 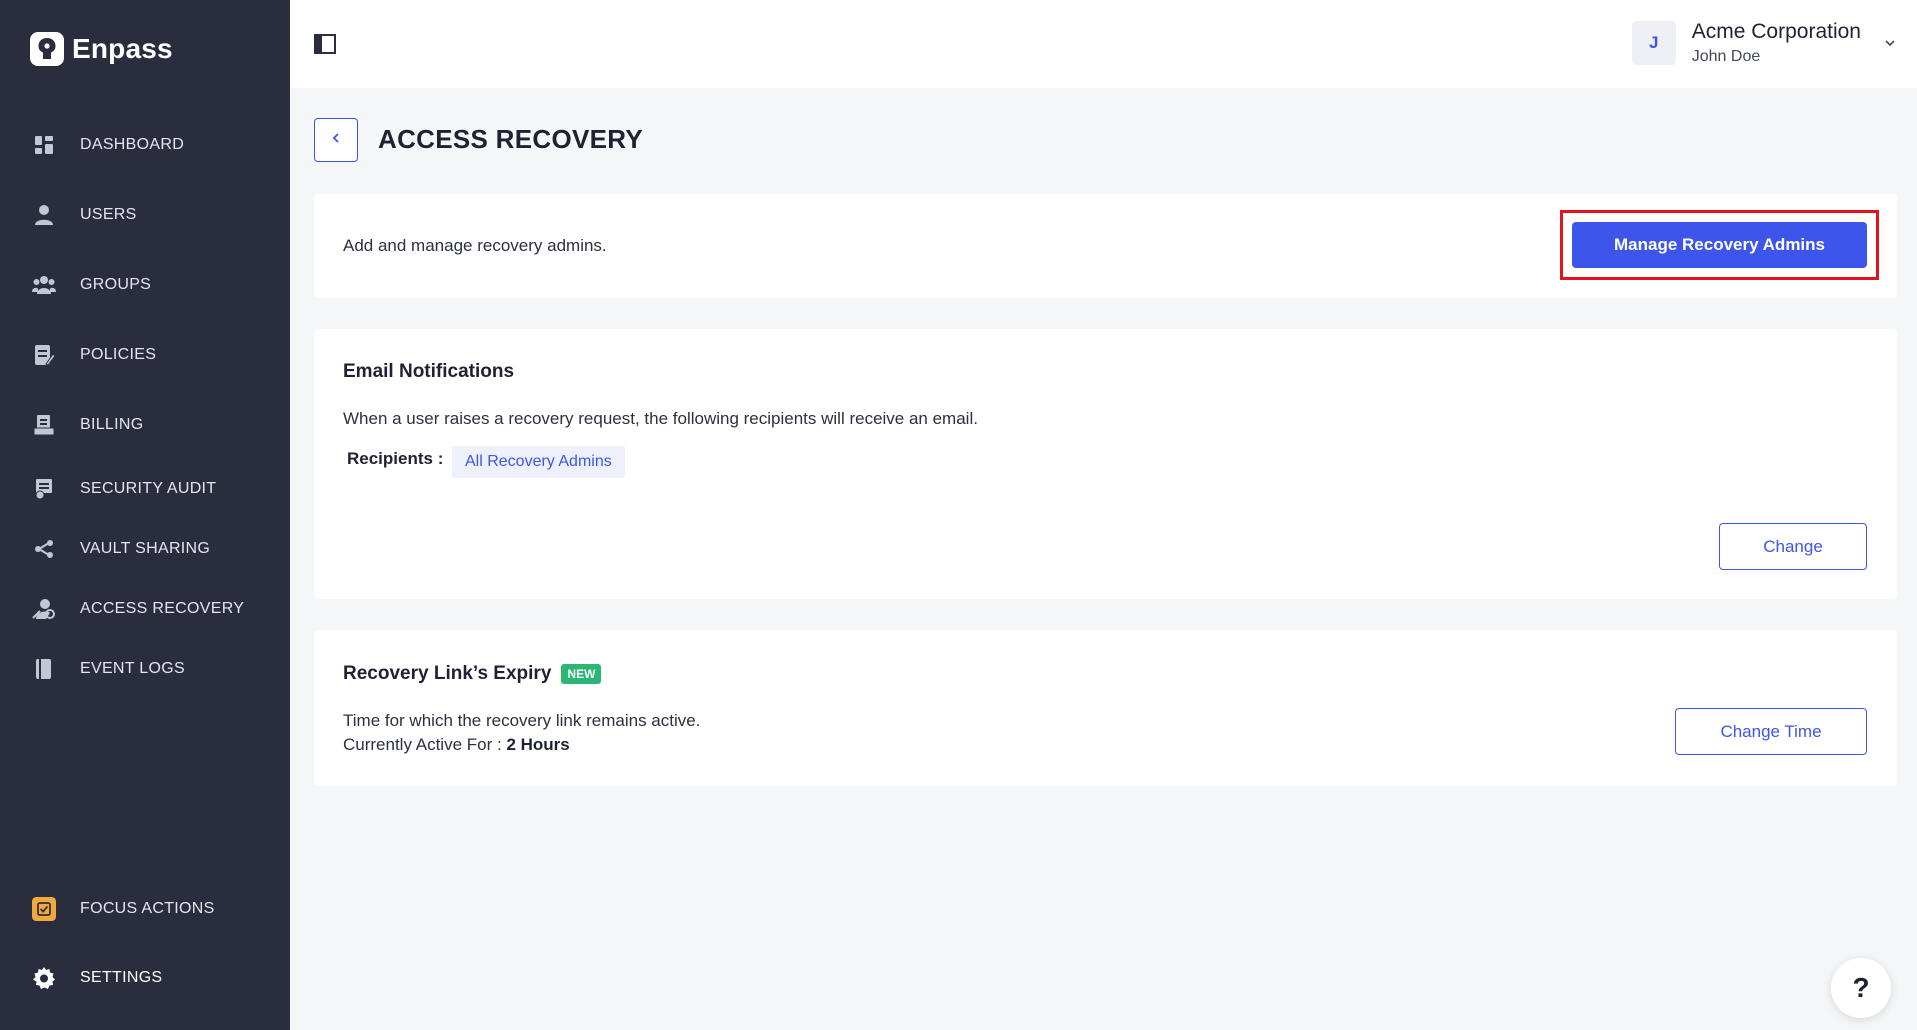 What do you see at coordinates (1653, 43) in the screenshot?
I see `avatar: J` at bounding box center [1653, 43].